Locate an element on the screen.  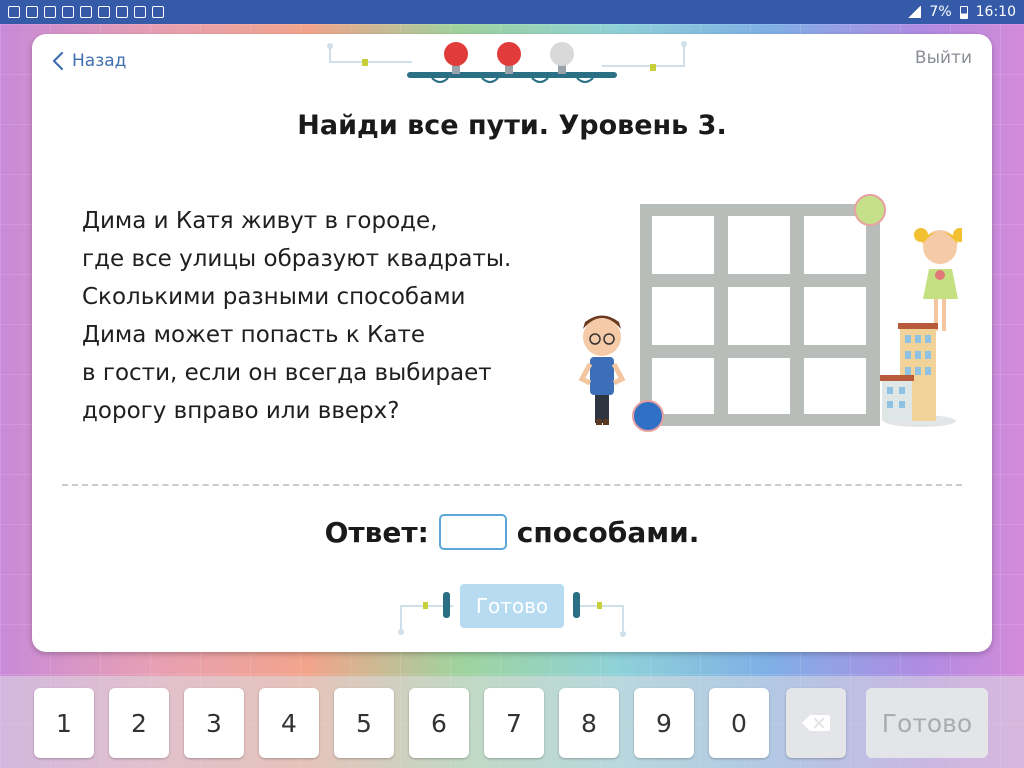
ready-button: Готово is located at coordinates (512, 606).